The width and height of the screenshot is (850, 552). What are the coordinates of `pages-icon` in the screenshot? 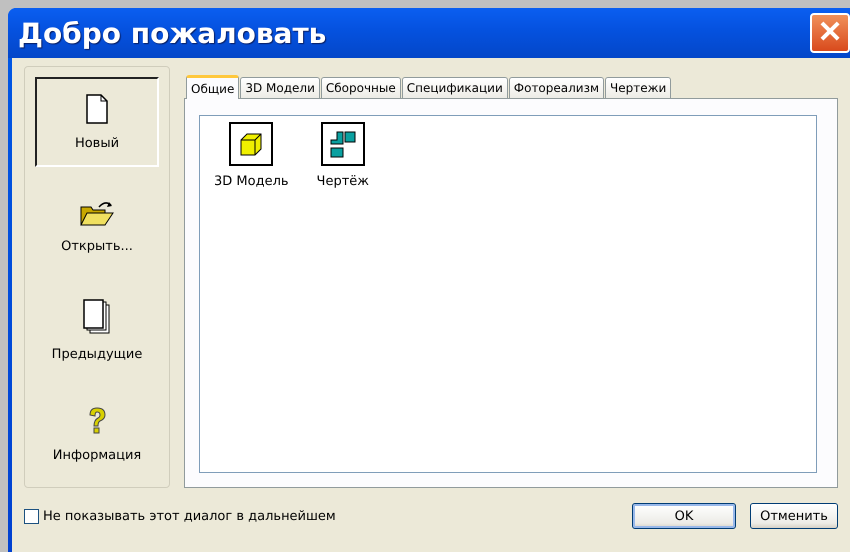 It's located at (97, 316).